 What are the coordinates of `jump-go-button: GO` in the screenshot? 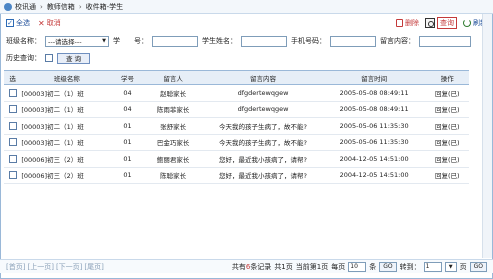 It's located at (478, 266).